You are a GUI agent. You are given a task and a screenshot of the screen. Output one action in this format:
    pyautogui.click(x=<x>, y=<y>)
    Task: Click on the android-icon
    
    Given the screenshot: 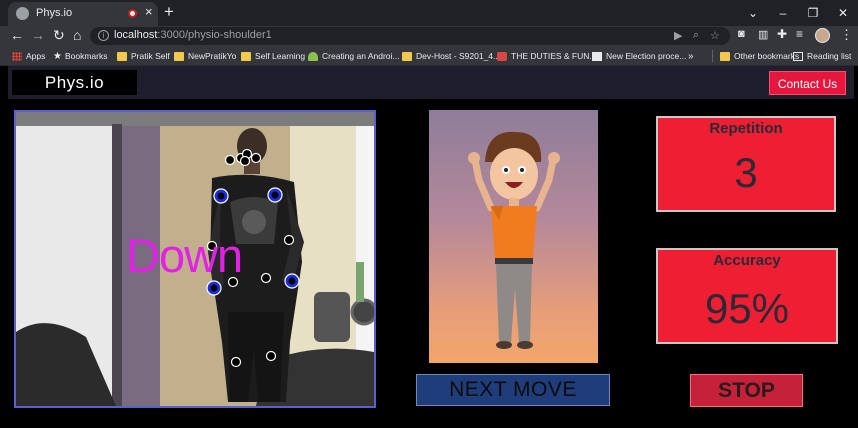 What is the action you would take?
    pyautogui.click(x=313, y=56)
    